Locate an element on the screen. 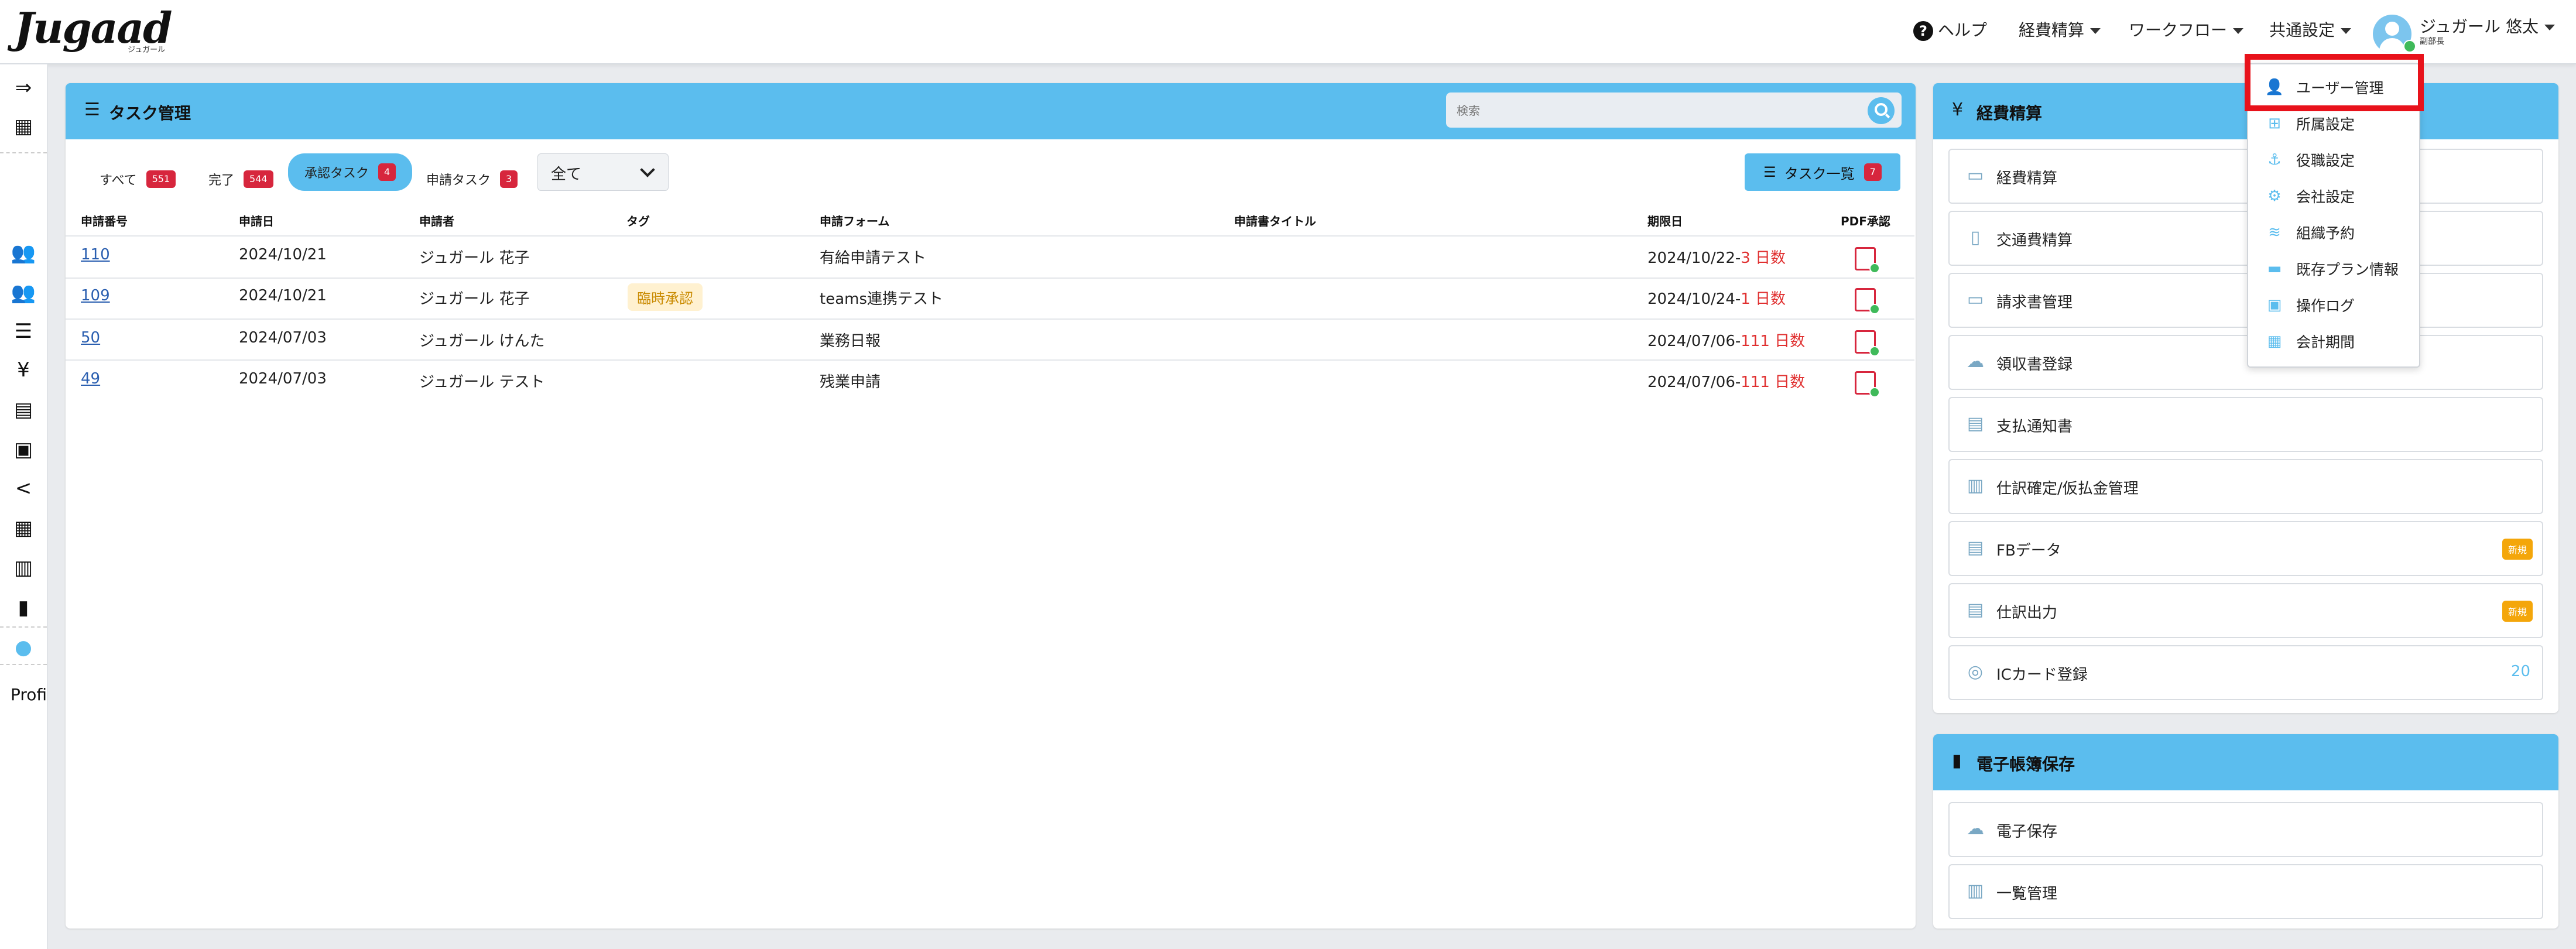  menu-item-label: 請求書管理 is located at coordinates (2034, 302).